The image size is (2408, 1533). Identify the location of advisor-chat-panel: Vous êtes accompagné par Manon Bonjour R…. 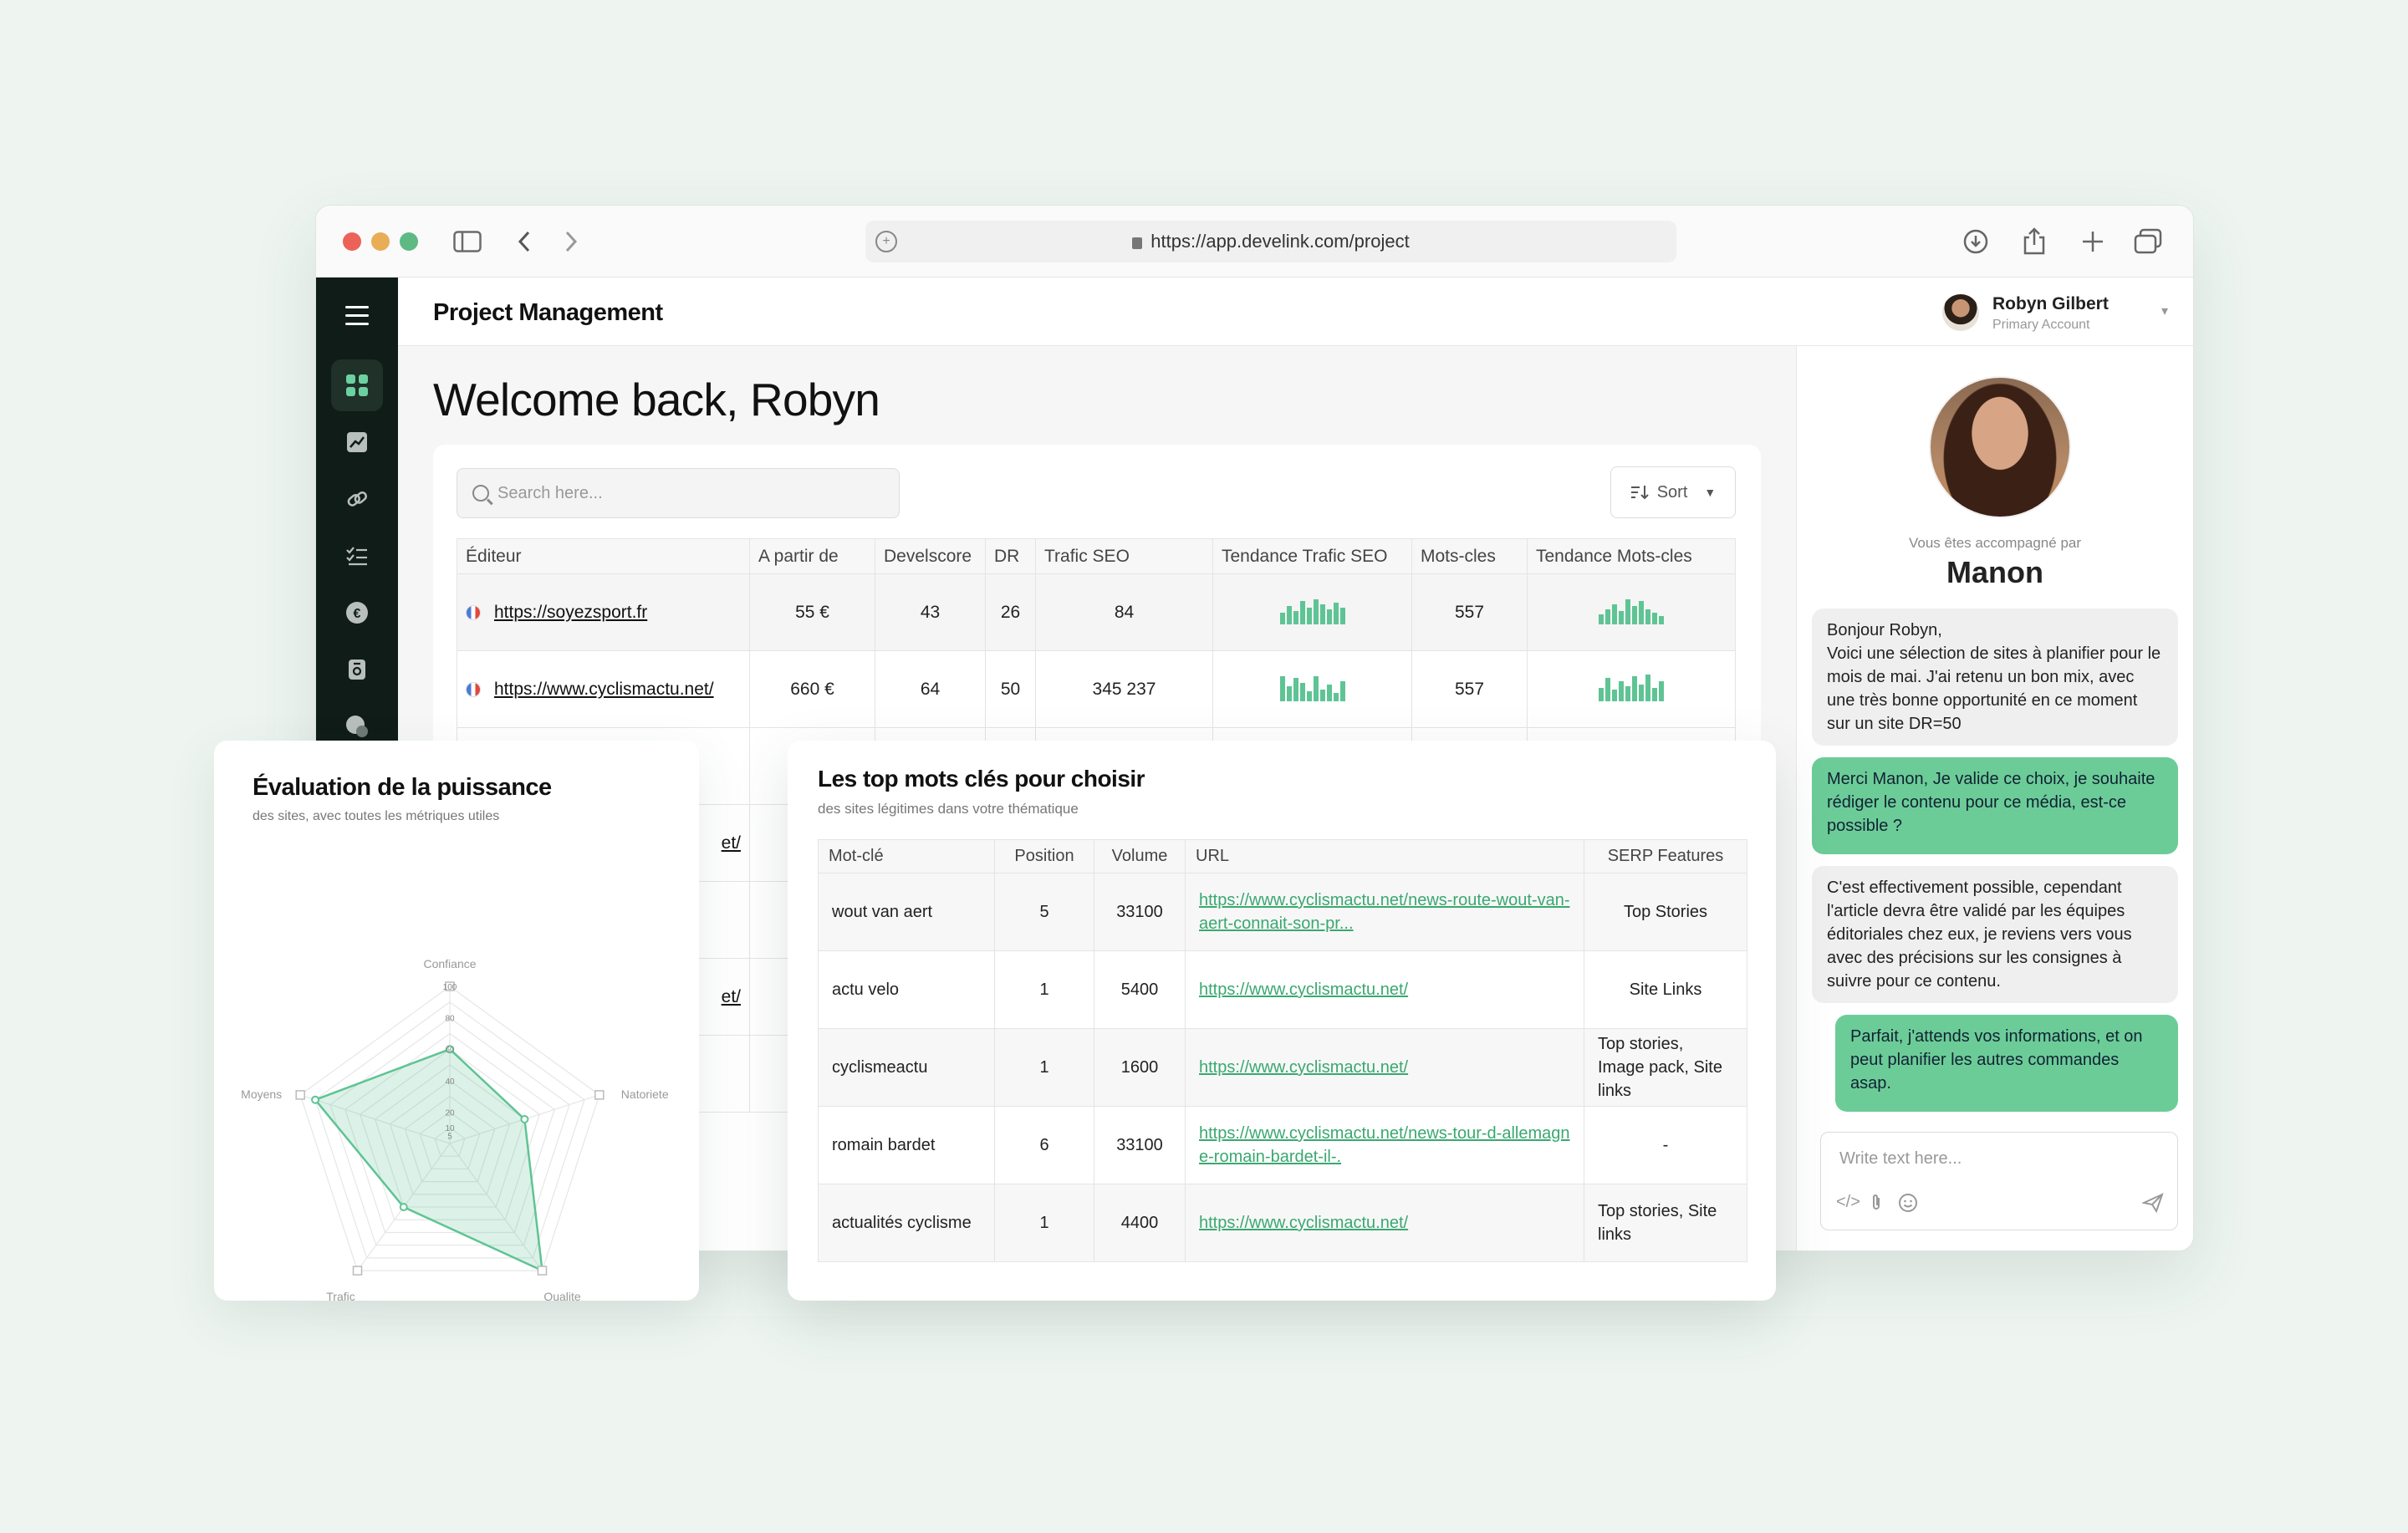
(1995, 798).